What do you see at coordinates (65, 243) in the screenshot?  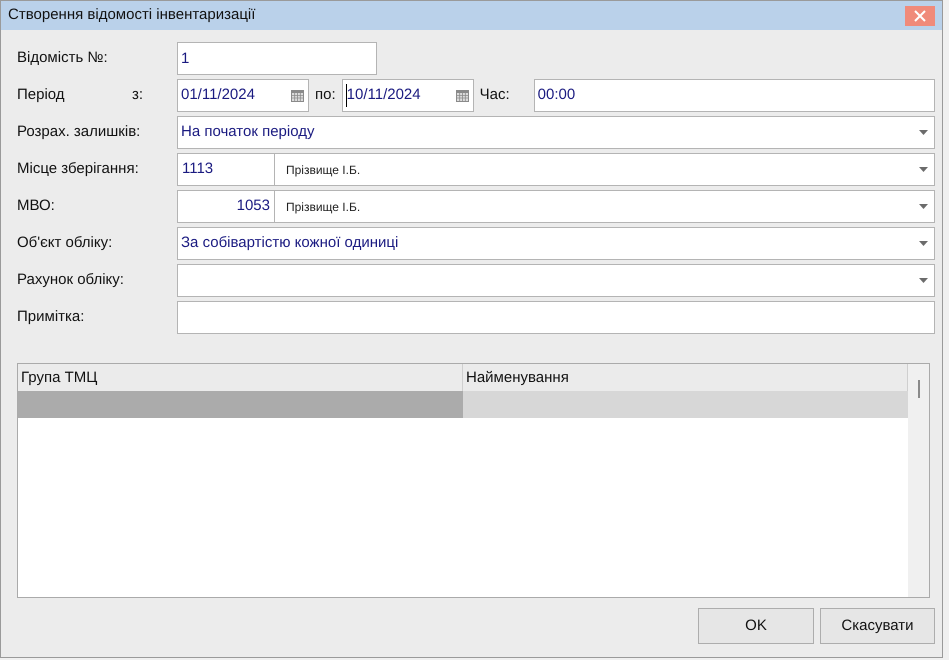 I see `field-label: Об'єкт обліку:` at bounding box center [65, 243].